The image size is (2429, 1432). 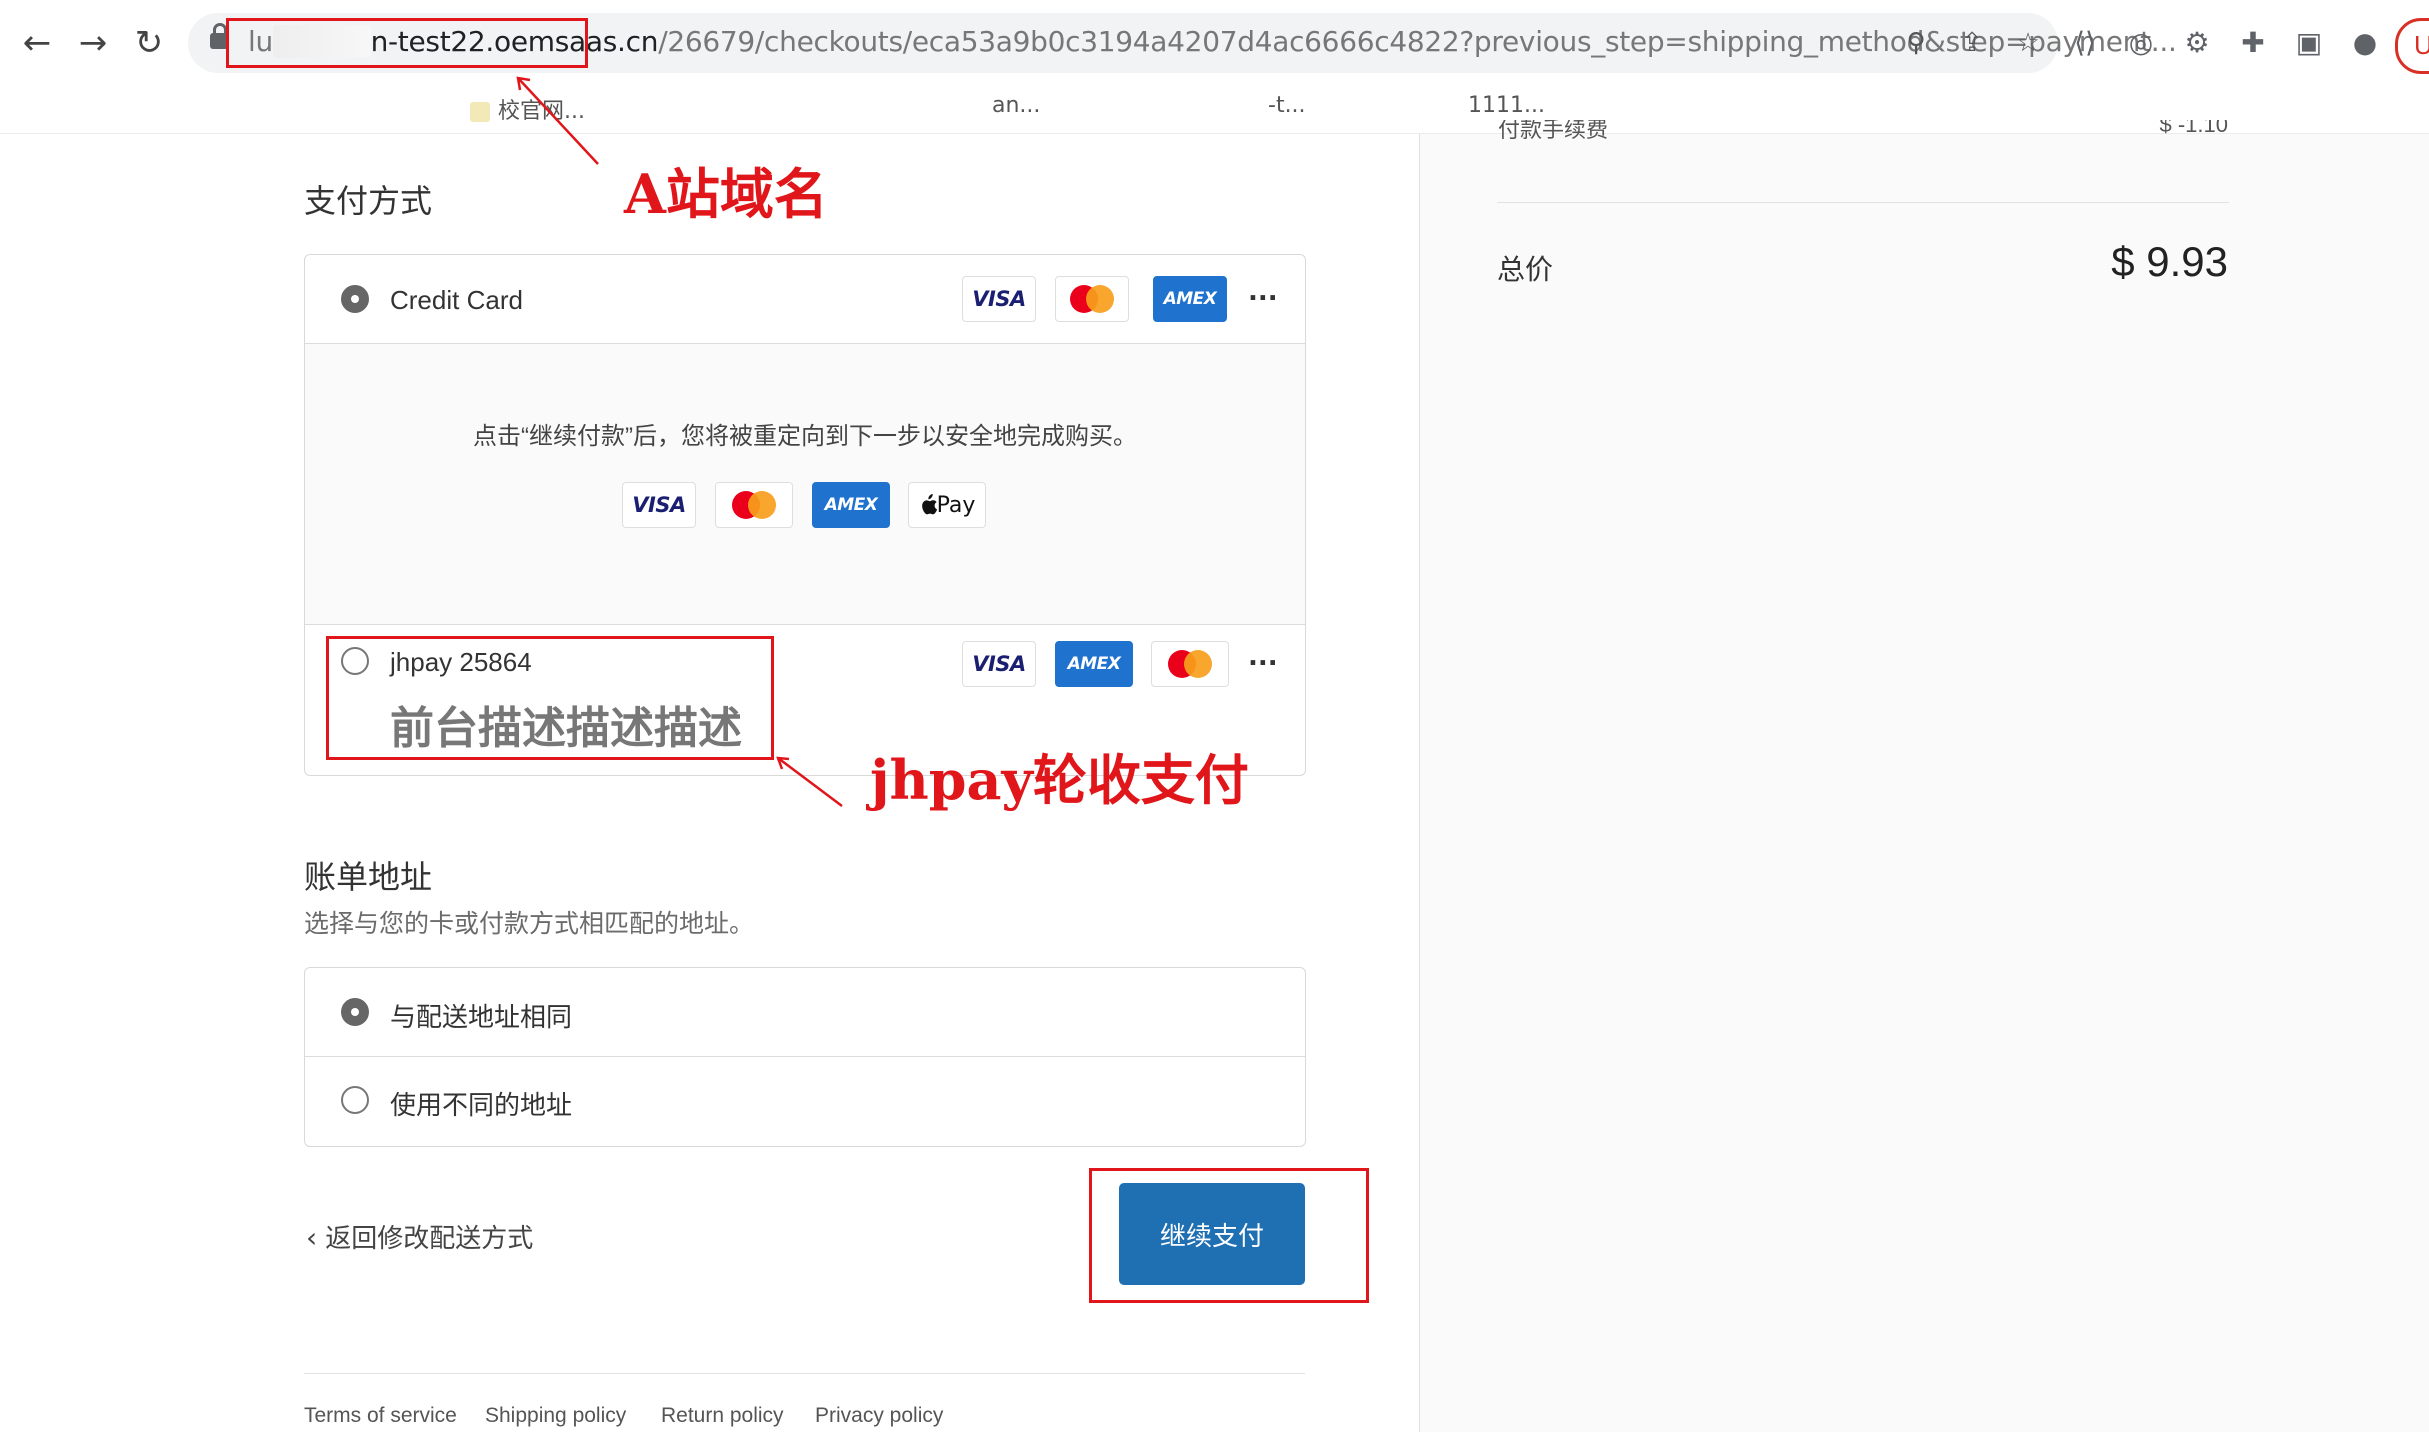 What do you see at coordinates (2028, 43) in the screenshot?
I see `bookmark-star-icon: ☆` at bounding box center [2028, 43].